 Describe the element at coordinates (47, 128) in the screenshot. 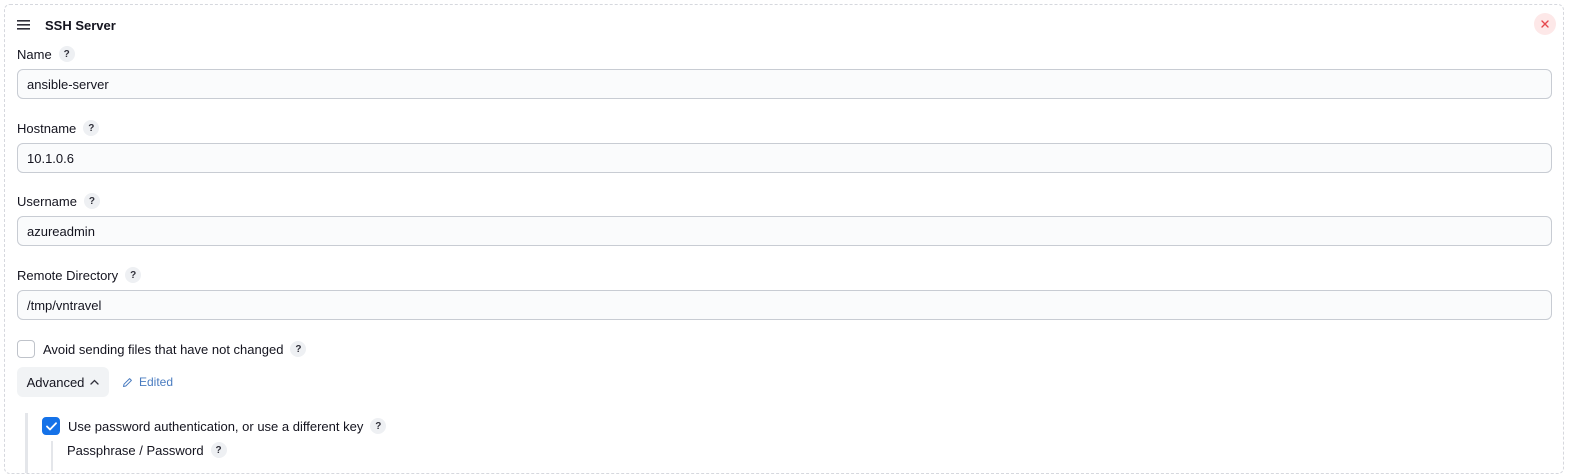

I see `hostname-label: Hostname` at that location.